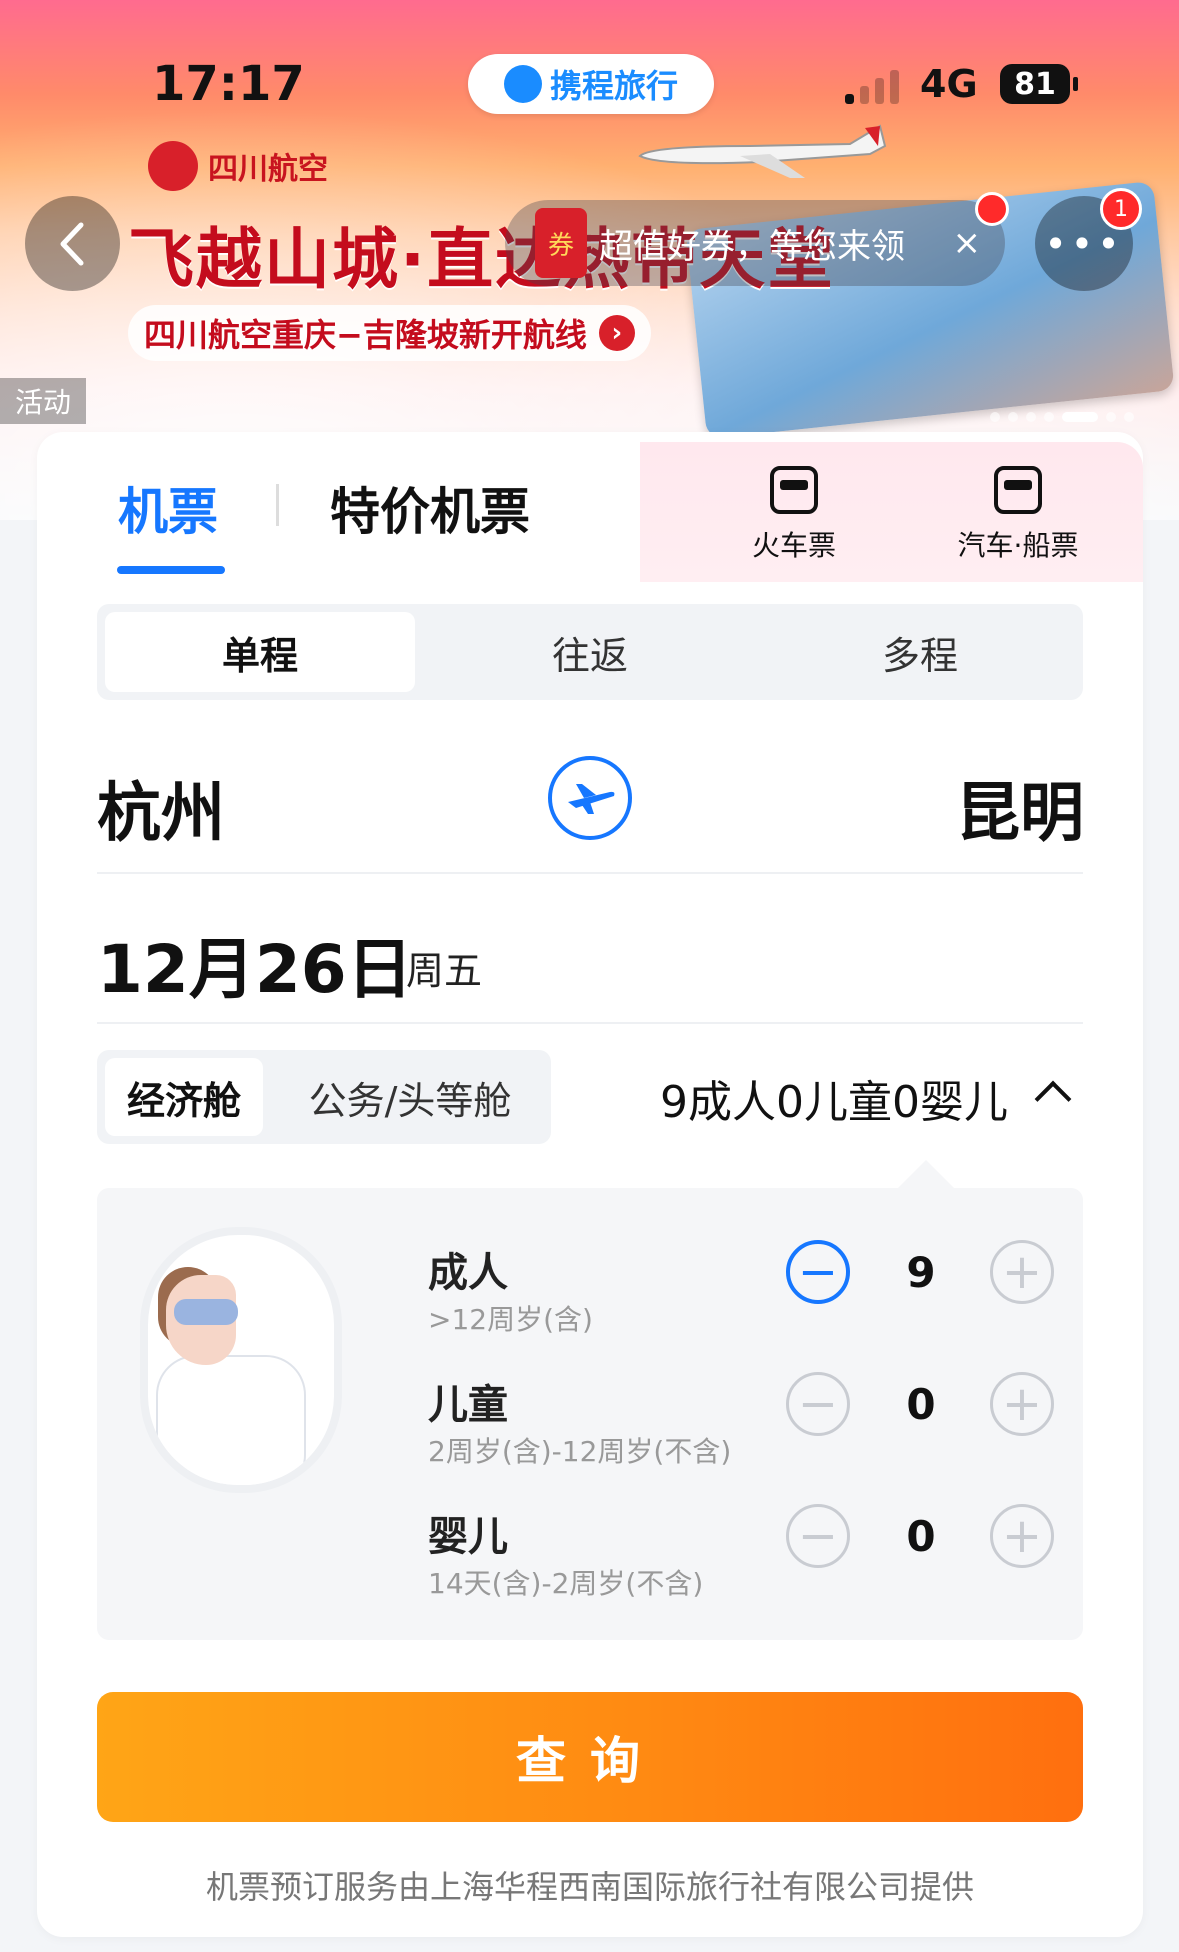  I want to click on adult-minus-button: −, so click(818, 1272).